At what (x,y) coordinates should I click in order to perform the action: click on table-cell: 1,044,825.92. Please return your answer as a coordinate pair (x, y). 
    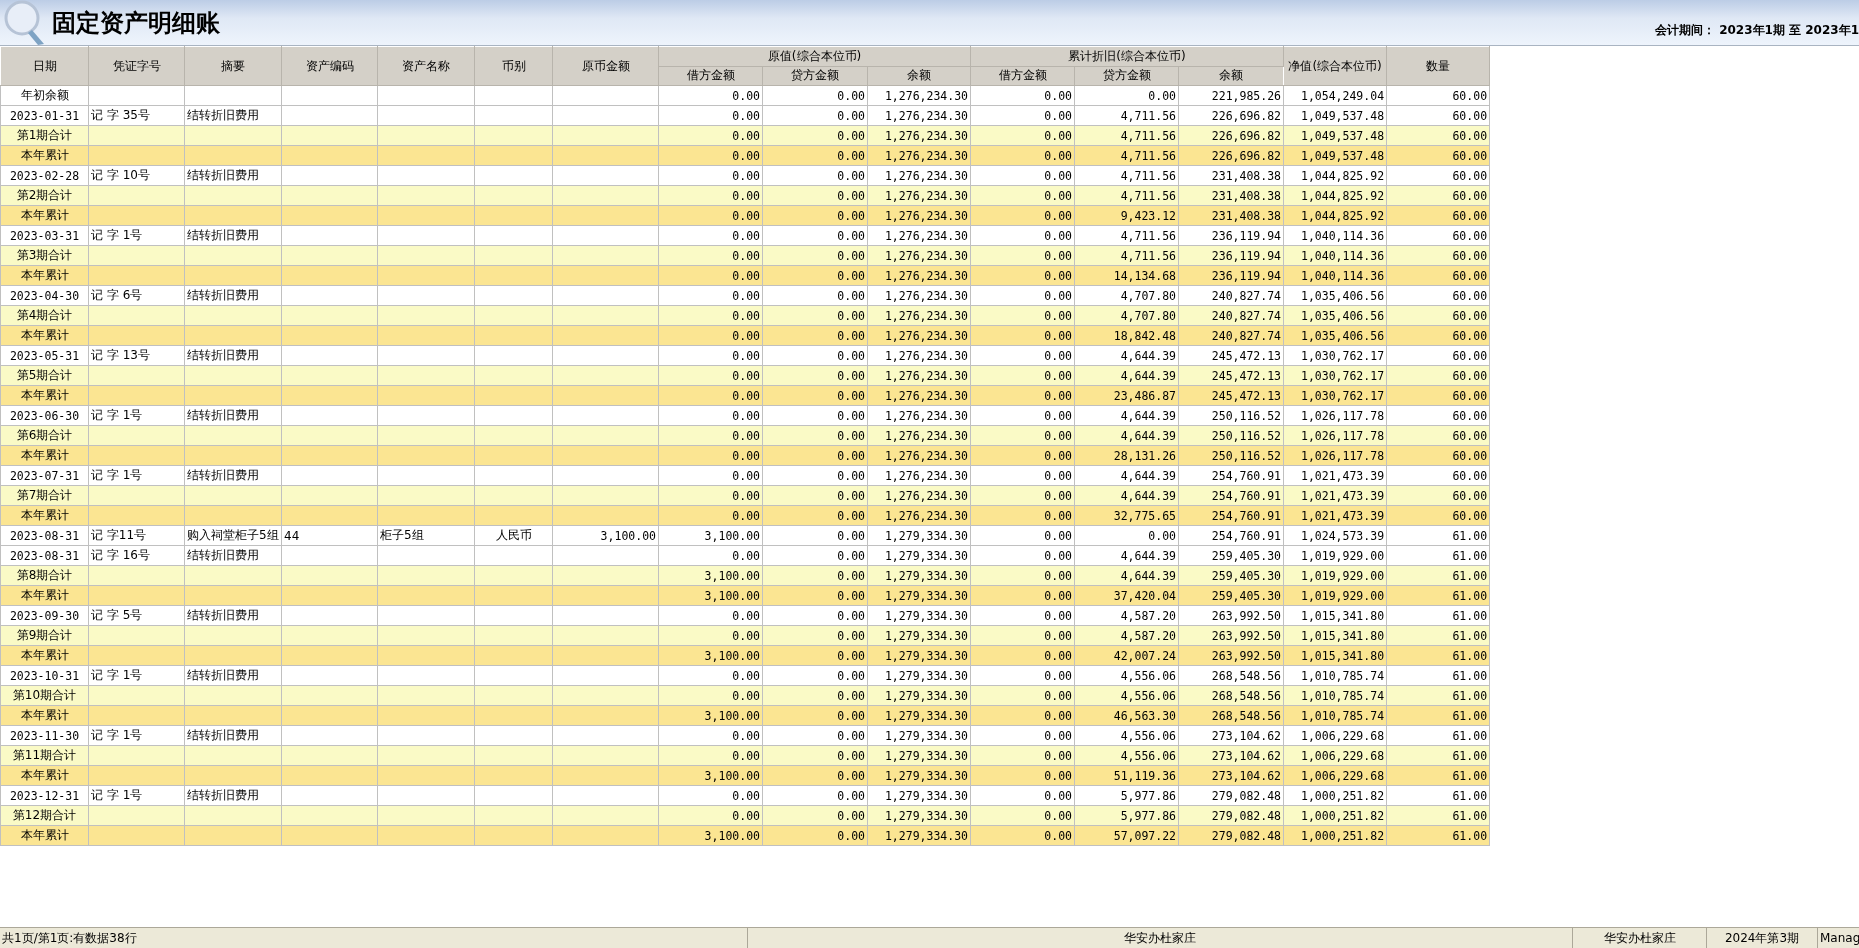
    Looking at the image, I should click on (1342, 215).